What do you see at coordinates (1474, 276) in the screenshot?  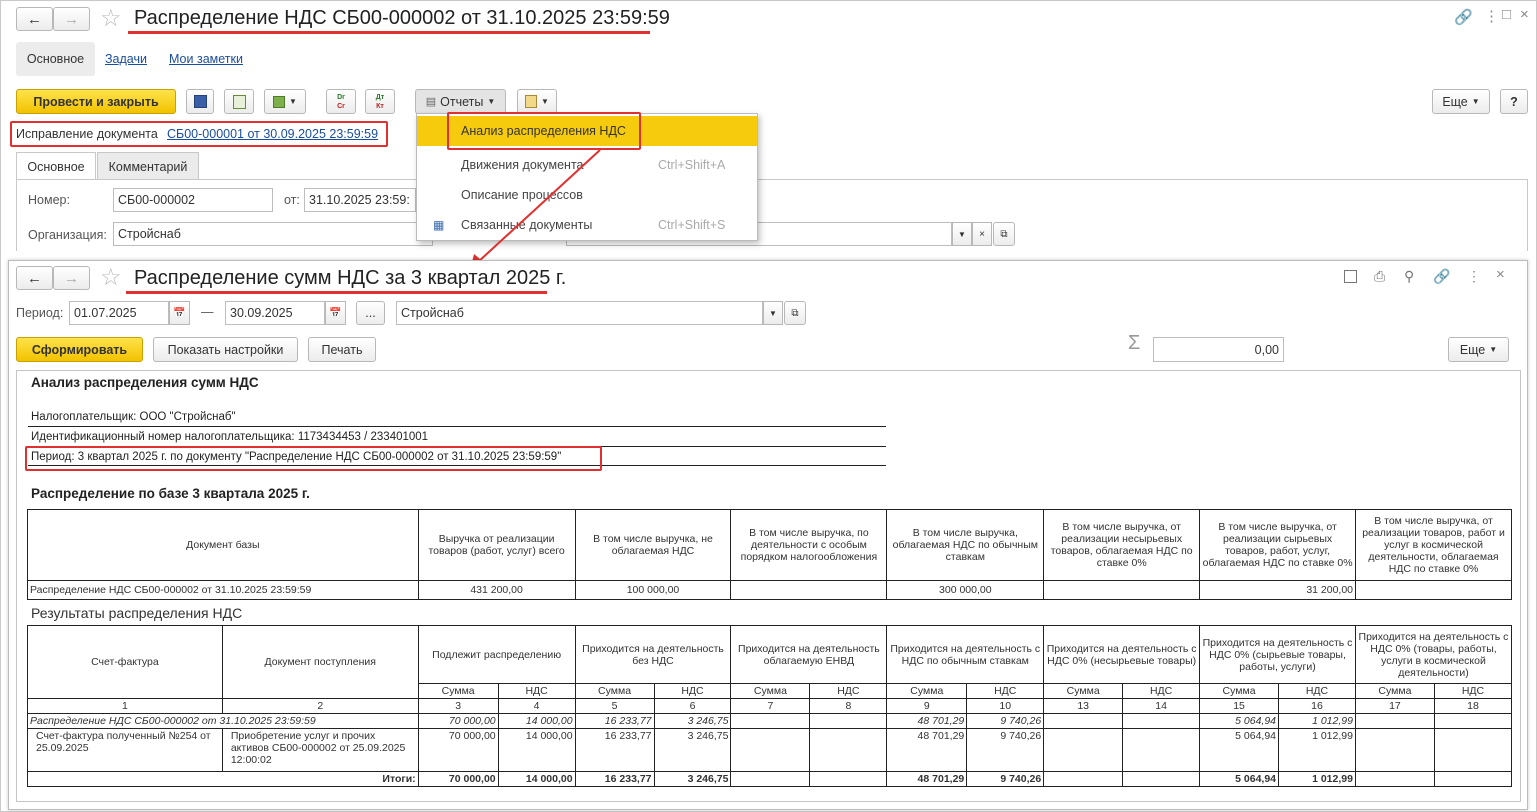 I see `report-more-vert-icon: ⋮` at bounding box center [1474, 276].